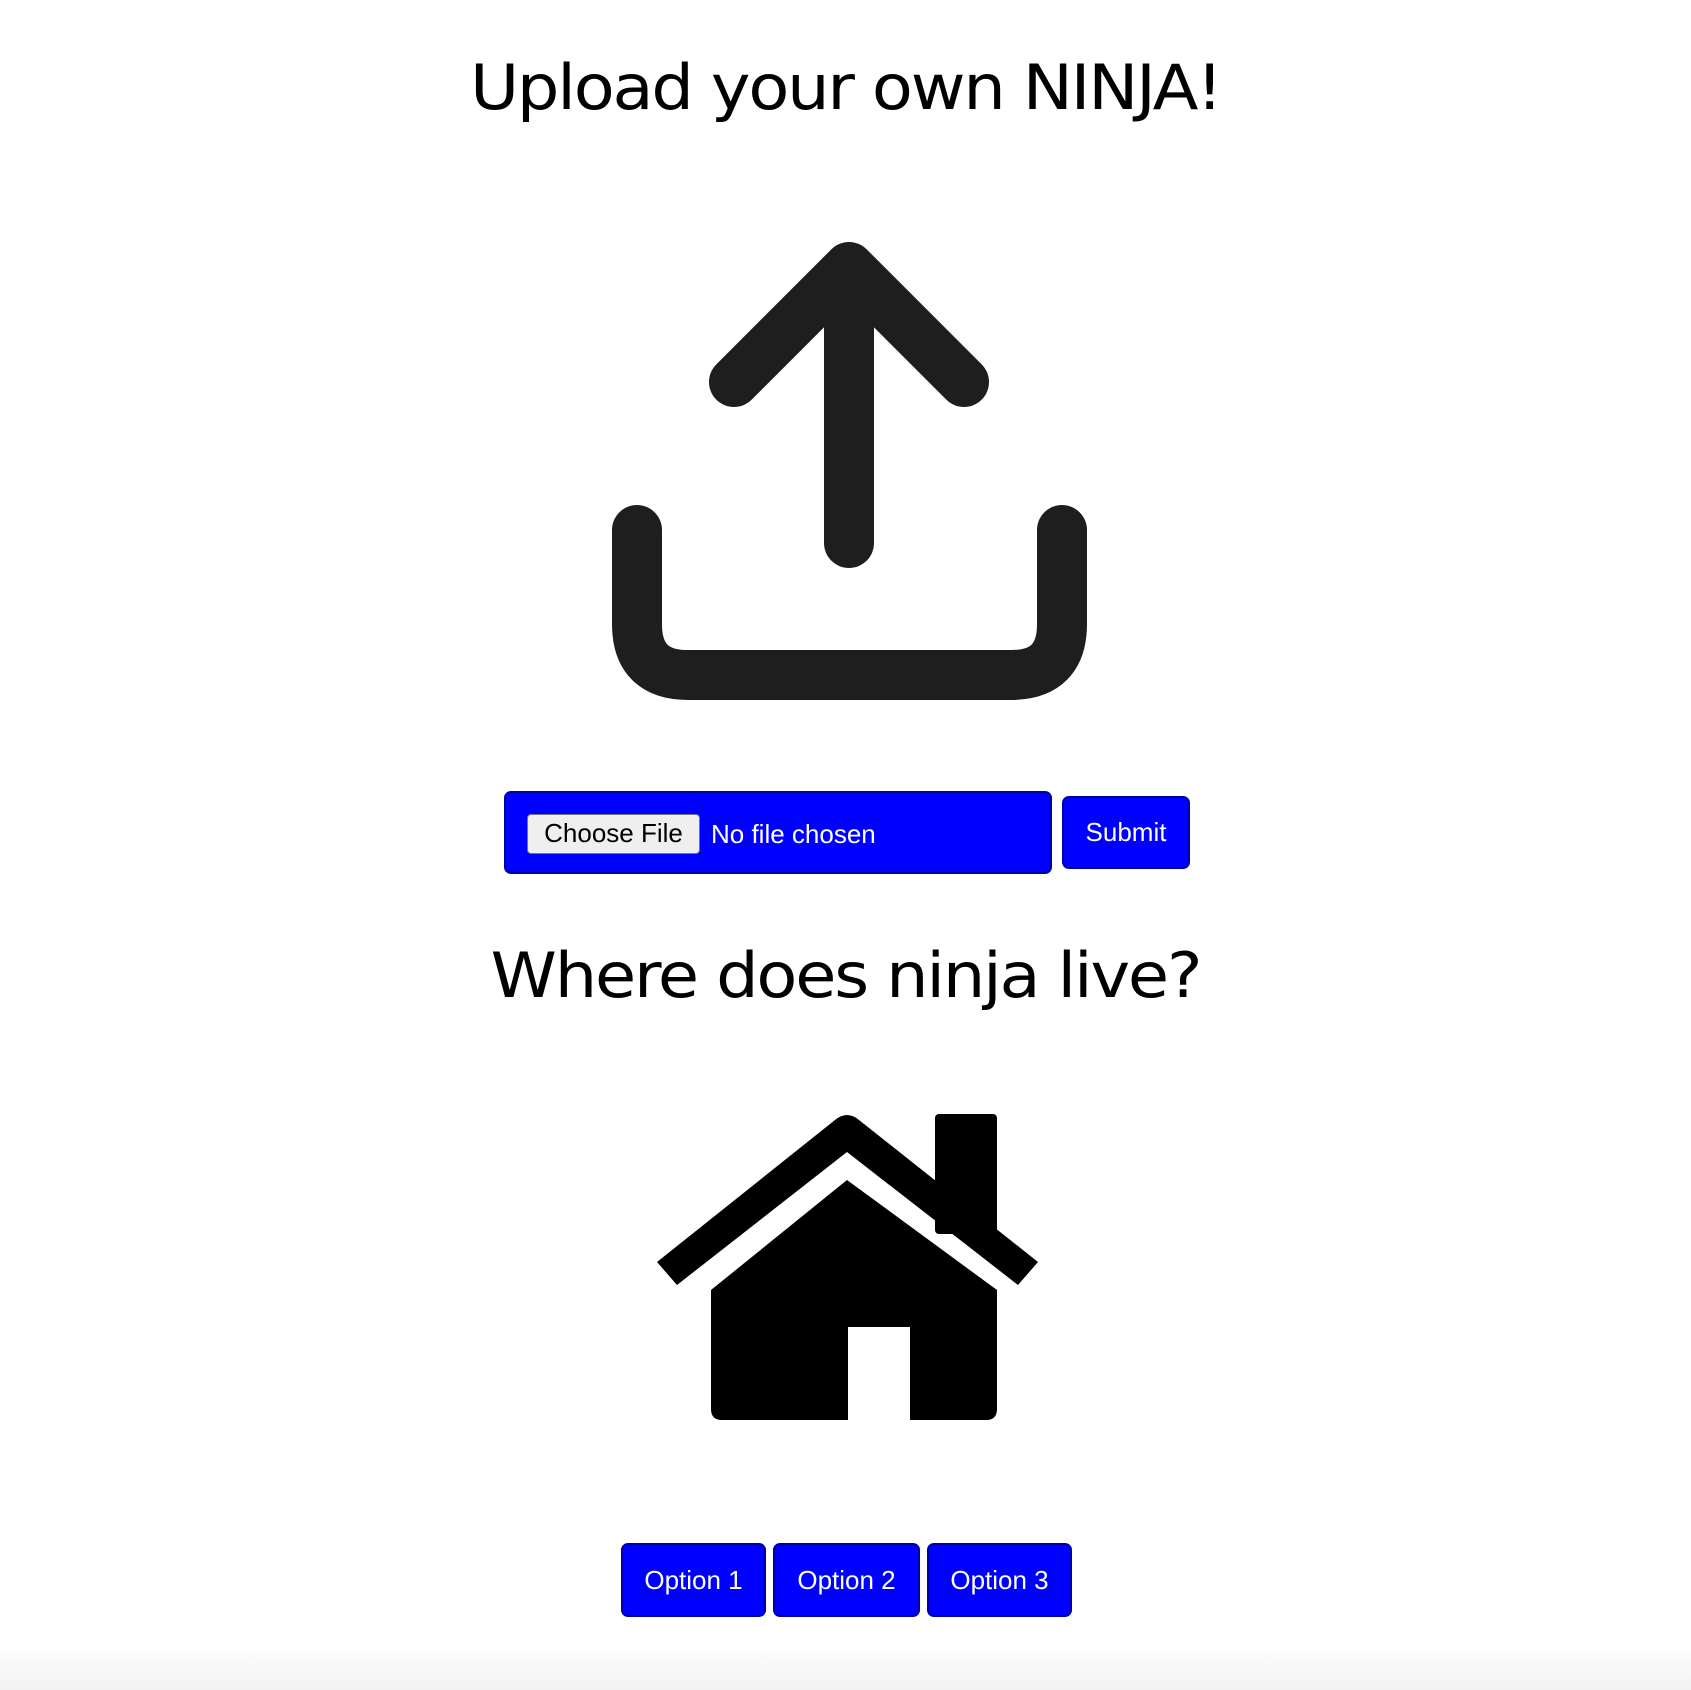  I want to click on page-bottom-edge, so click(845, 1667).